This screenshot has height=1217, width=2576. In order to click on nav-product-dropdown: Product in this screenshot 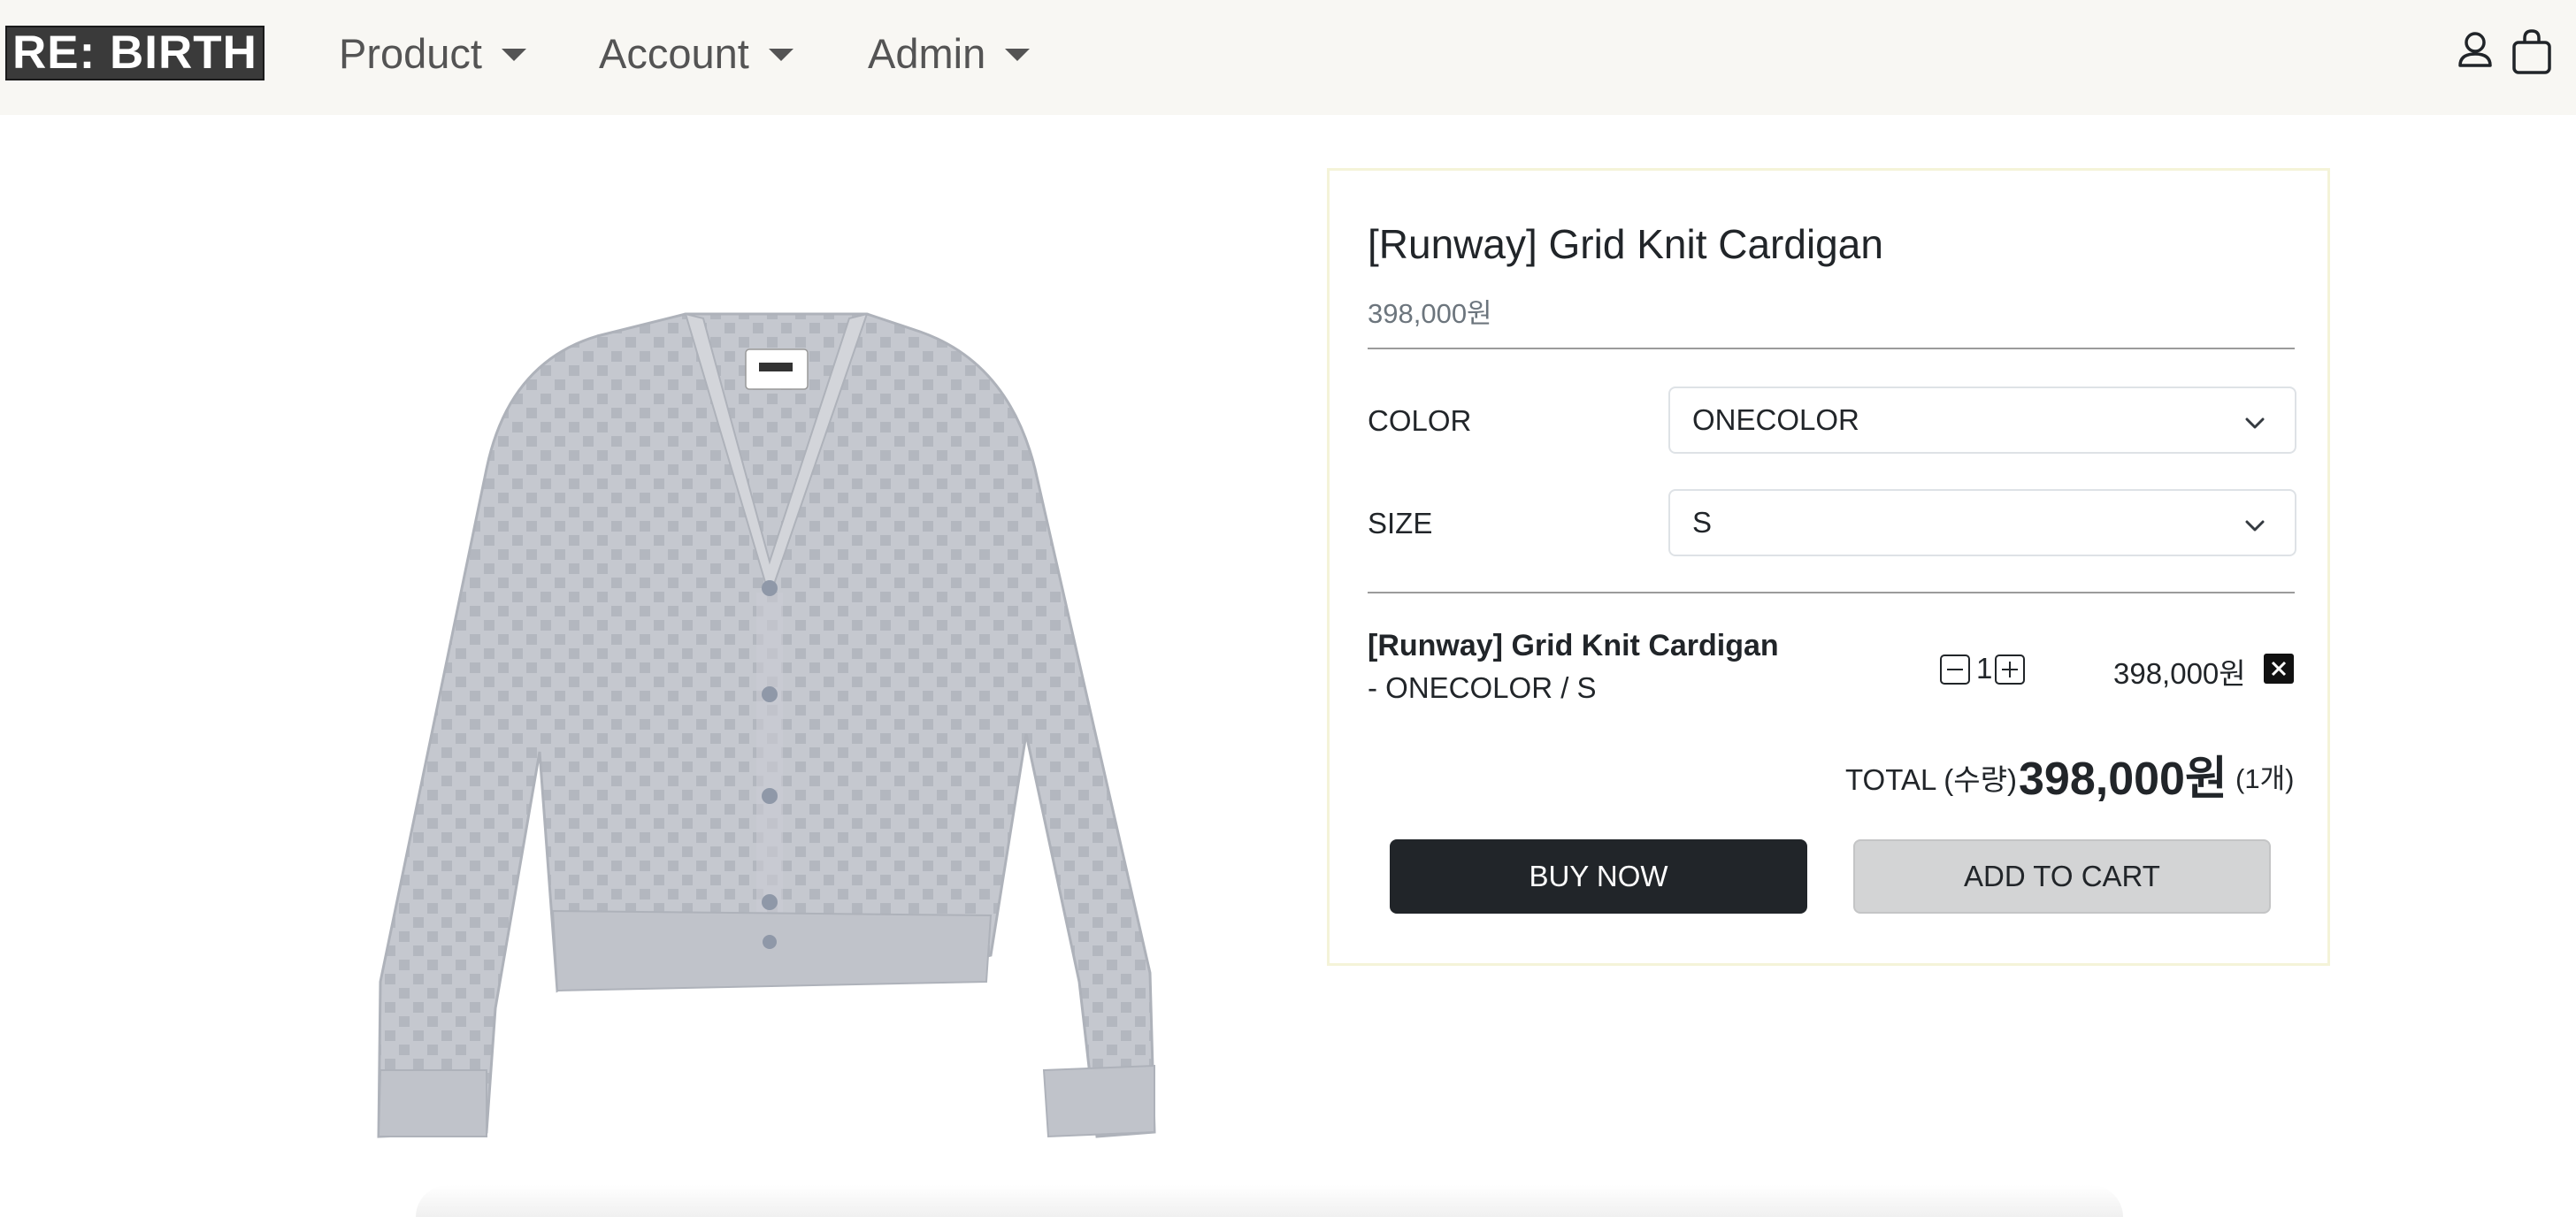, I will do `click(432, 53)`.